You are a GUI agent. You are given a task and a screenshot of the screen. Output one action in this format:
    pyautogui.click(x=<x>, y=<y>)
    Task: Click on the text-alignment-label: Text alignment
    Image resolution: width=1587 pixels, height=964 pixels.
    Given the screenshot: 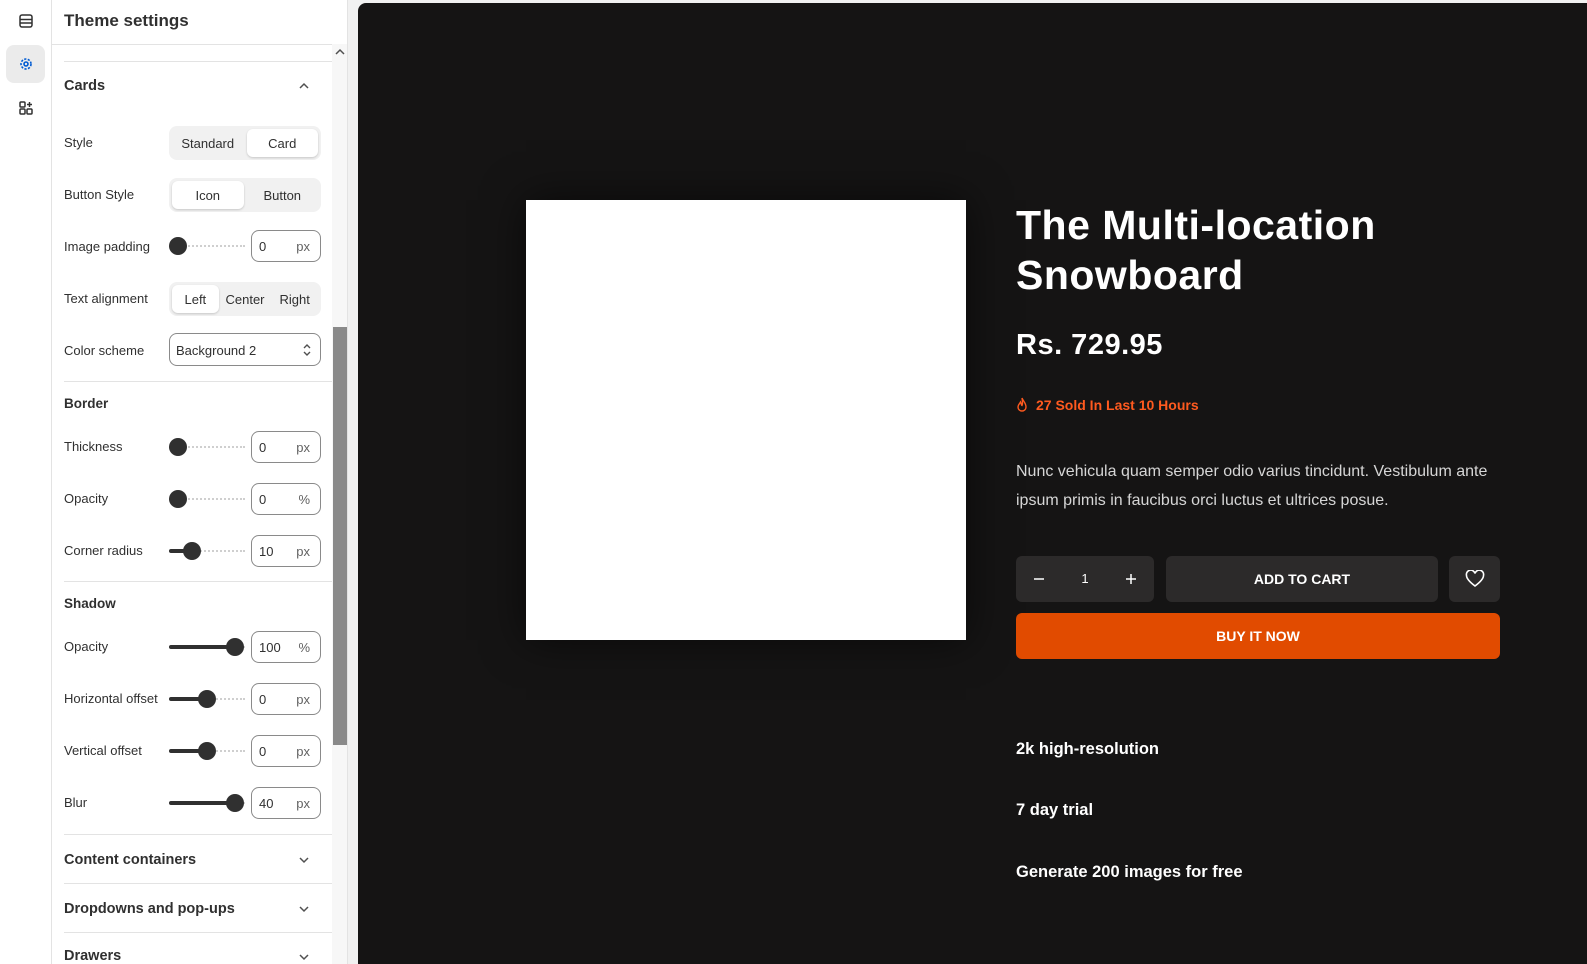 What is the action you would take?
    pyautogui.click(x=106, y=298)
    